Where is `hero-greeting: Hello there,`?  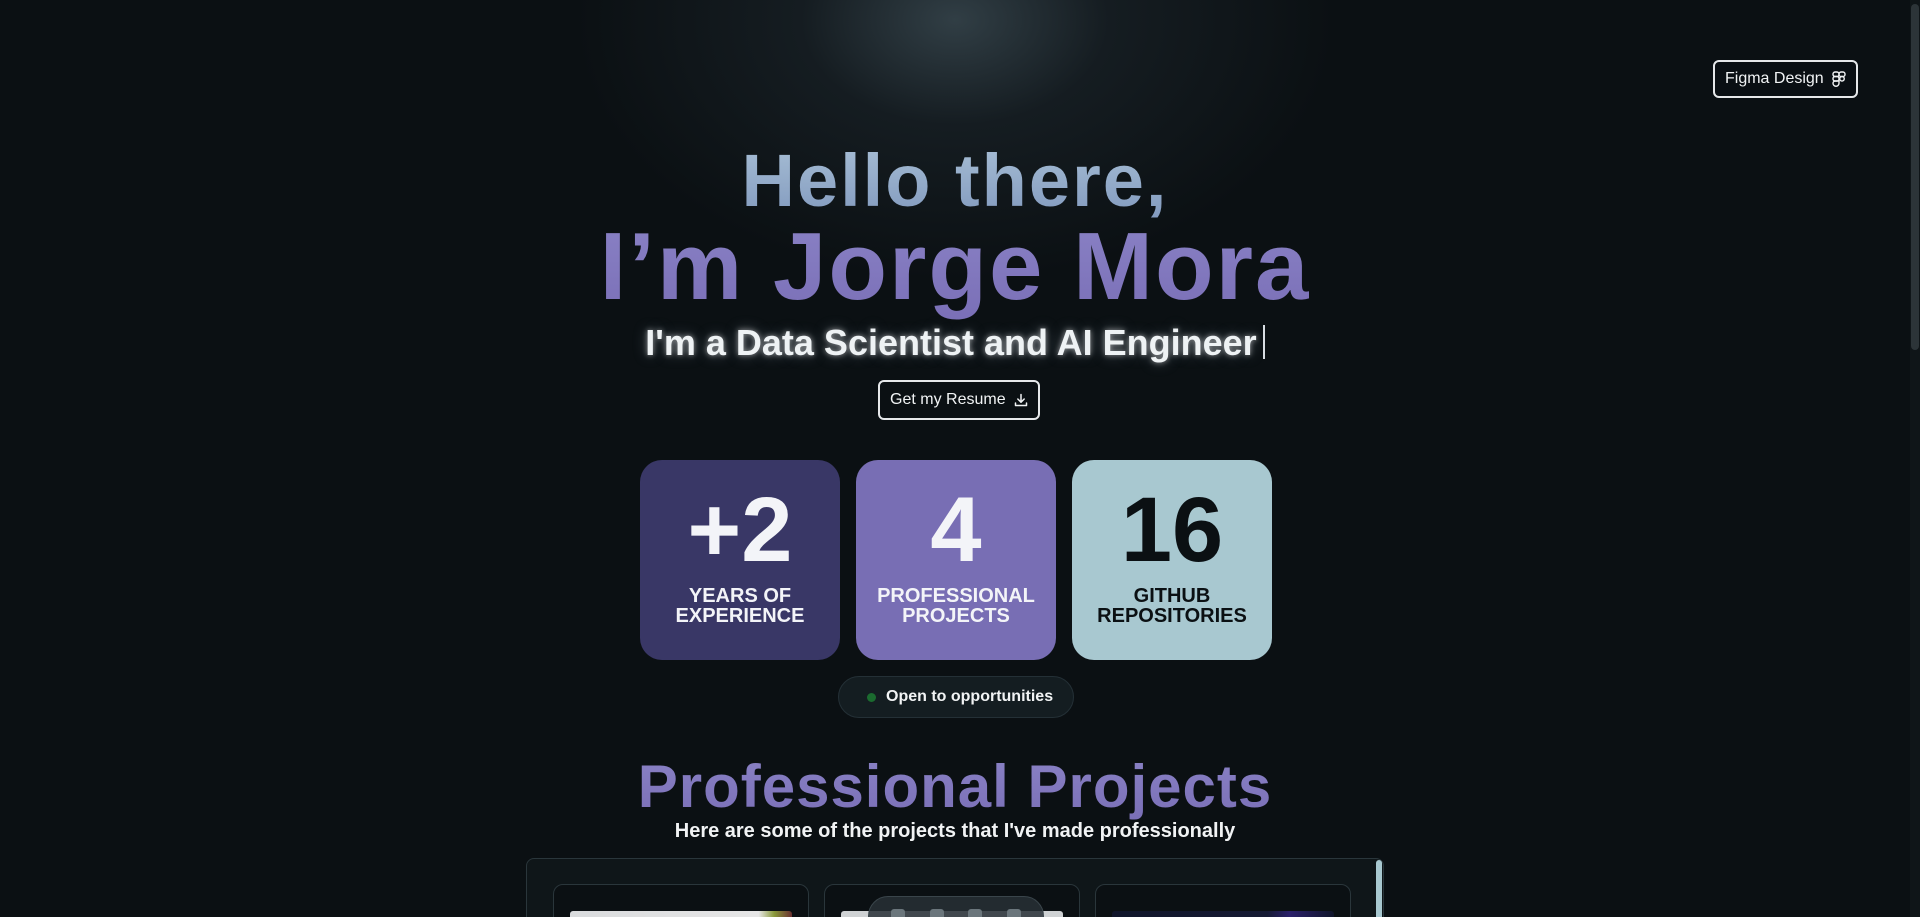
hero-greeting: Hello there, is located at coordinates (955, 180).